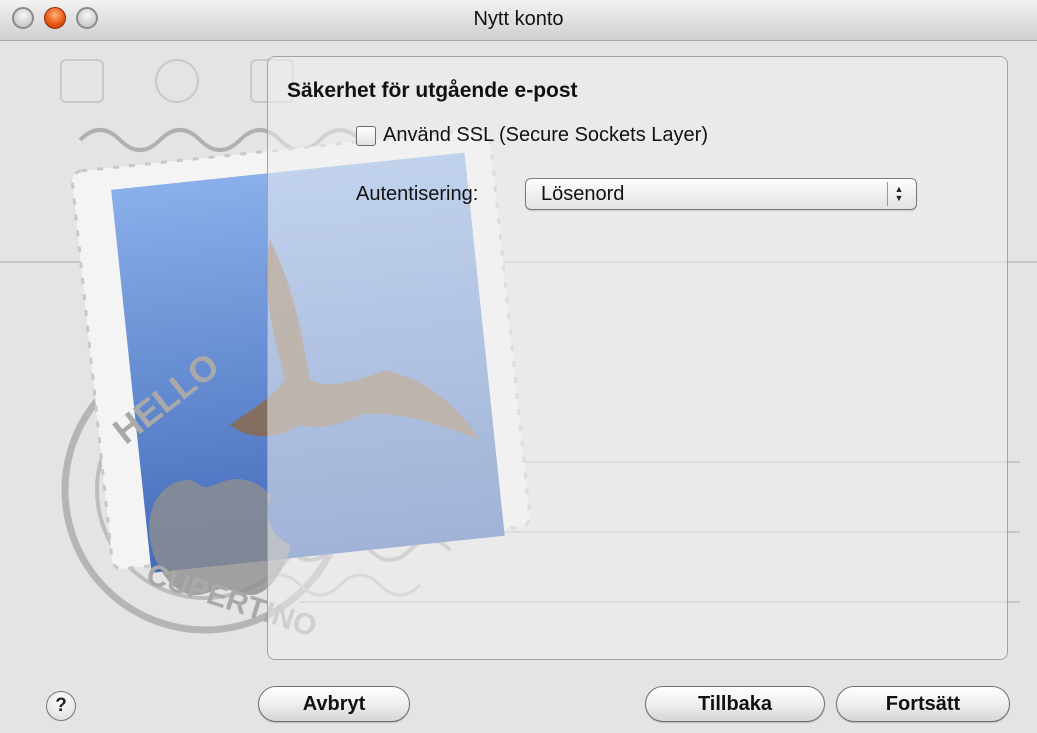 Image resolution: width=1037 pixels, height=733 pixels. What do you see at coordinates (721, 194) in the screenshot?
I see `authentication-popup: Lösenord ▲ ▼` at bounding box center [721, 194].